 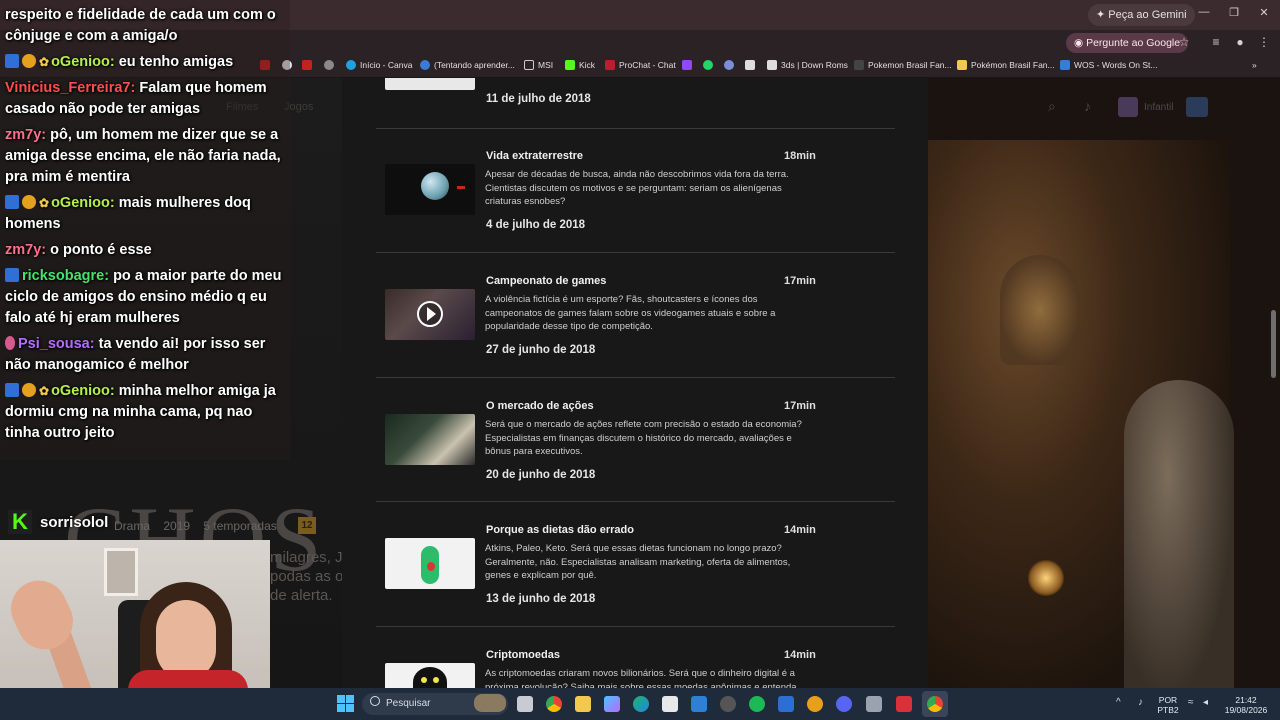 What do you see at coordinates (490, 703) in the screenshot?
I see `search-highlight-icon` at bounding box center [490, 703].